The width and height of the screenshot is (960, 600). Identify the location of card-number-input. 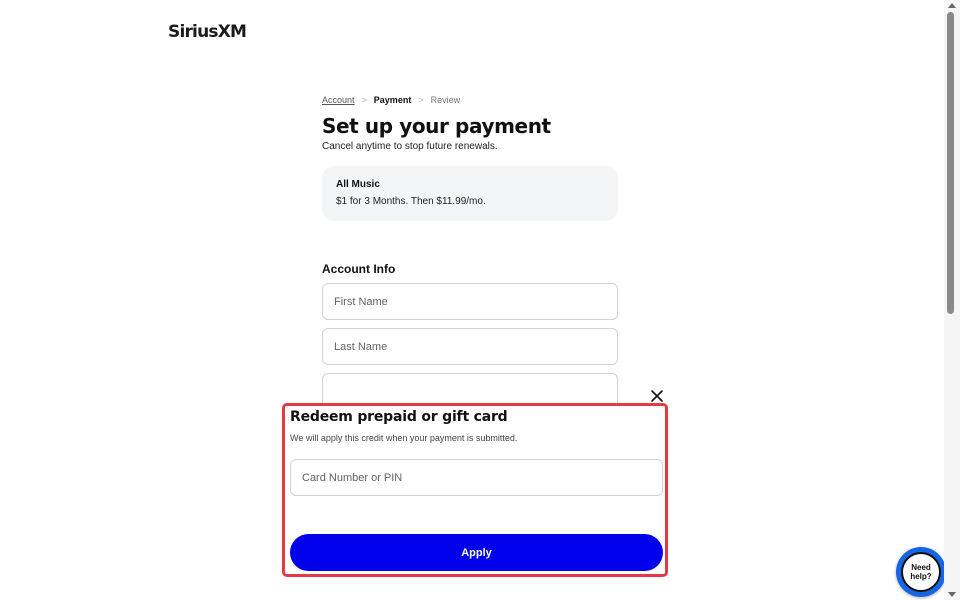
(476, 477).